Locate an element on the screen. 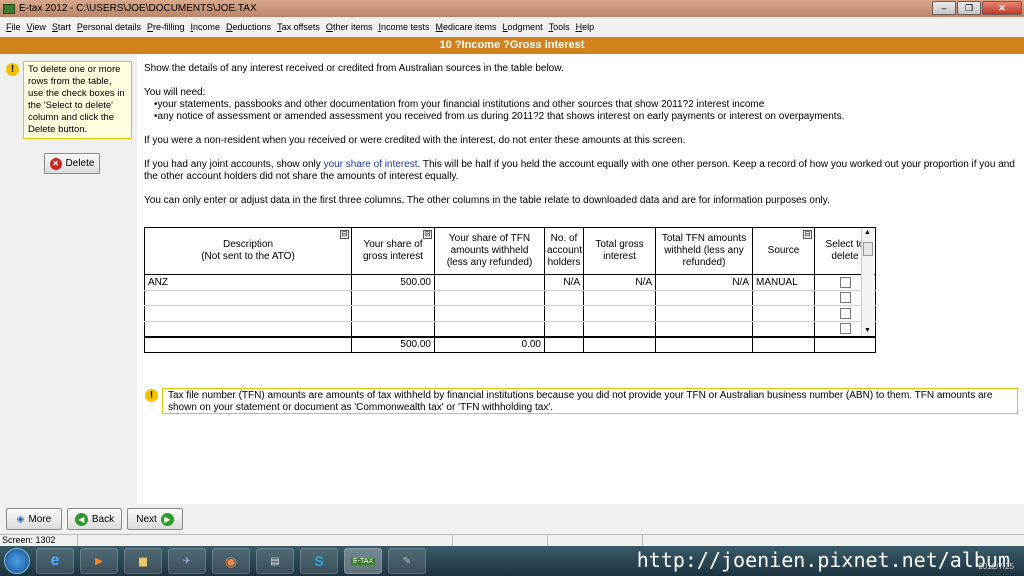  page-title: 10 ?Income ?Gross interest is located at coordinates (512, 45).